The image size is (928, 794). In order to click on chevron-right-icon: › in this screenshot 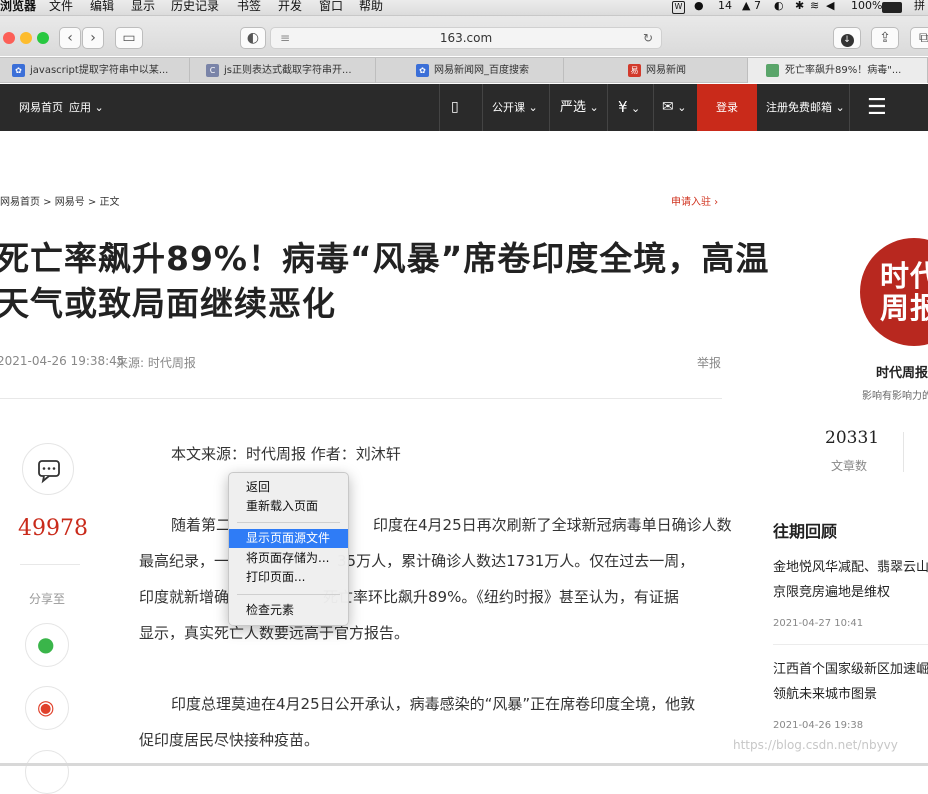, I will do `click(93, 38)`.